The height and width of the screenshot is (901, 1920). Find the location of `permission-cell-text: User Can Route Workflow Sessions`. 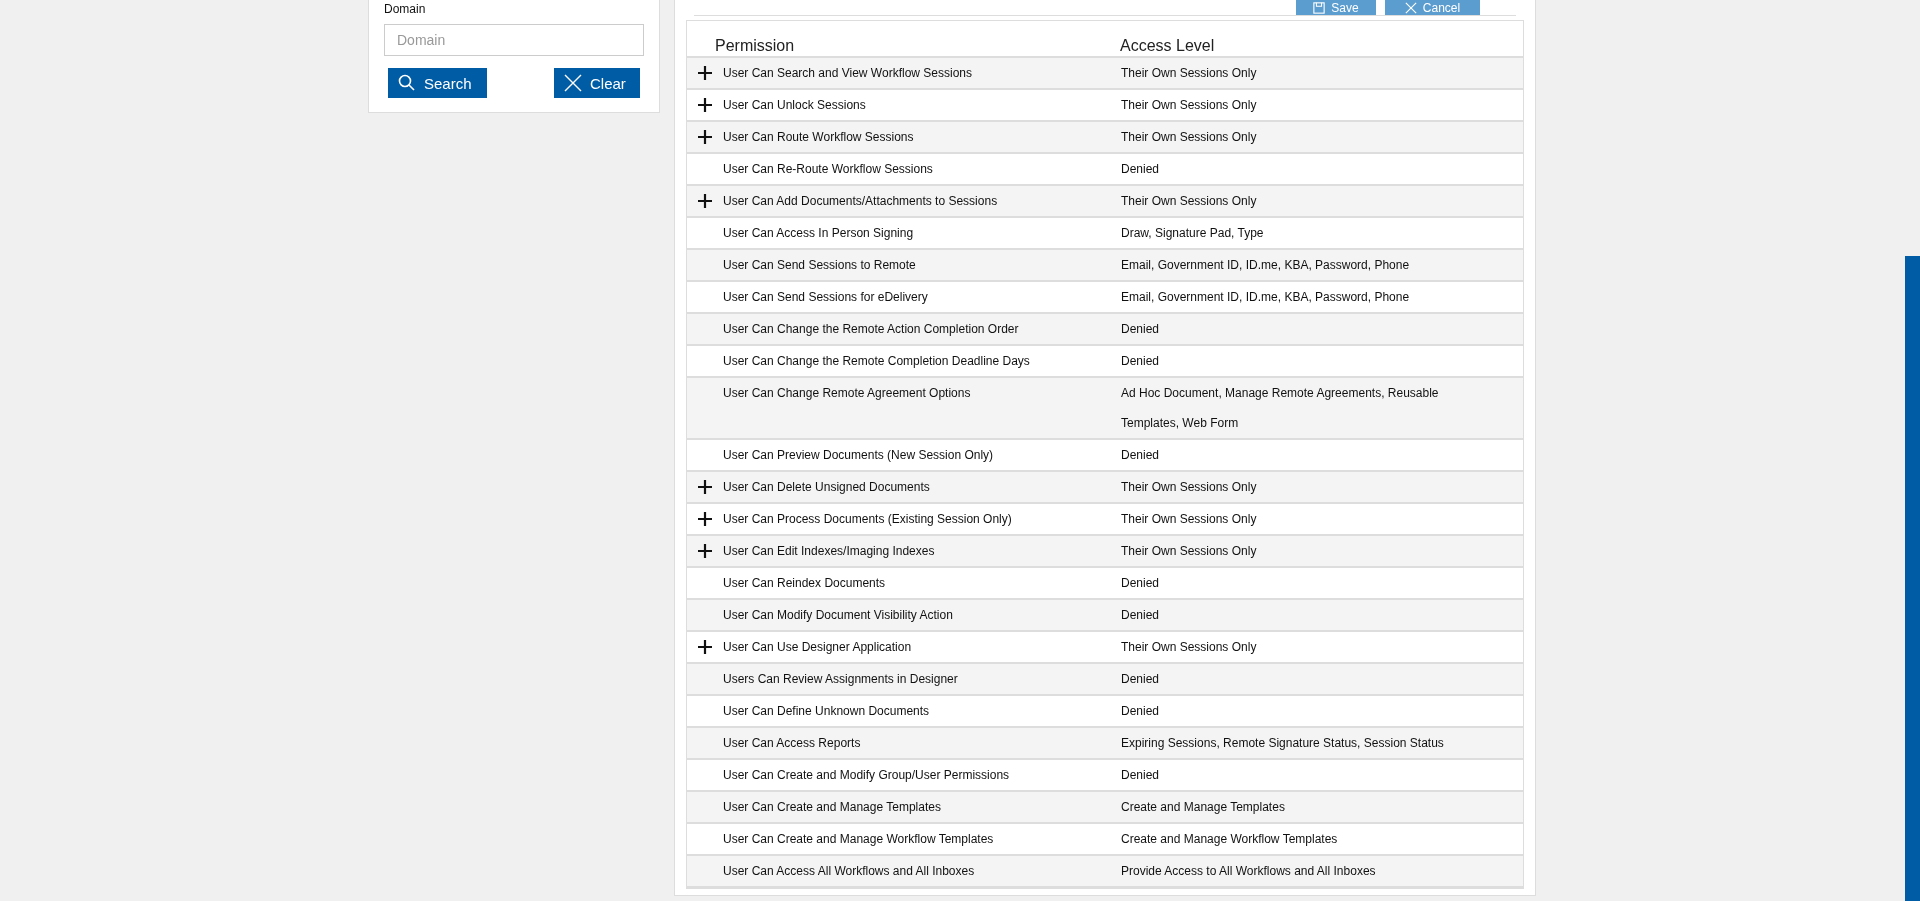

permission-cell-text: User Can Route Workflow Sessions is located at coordinates (819, 137).